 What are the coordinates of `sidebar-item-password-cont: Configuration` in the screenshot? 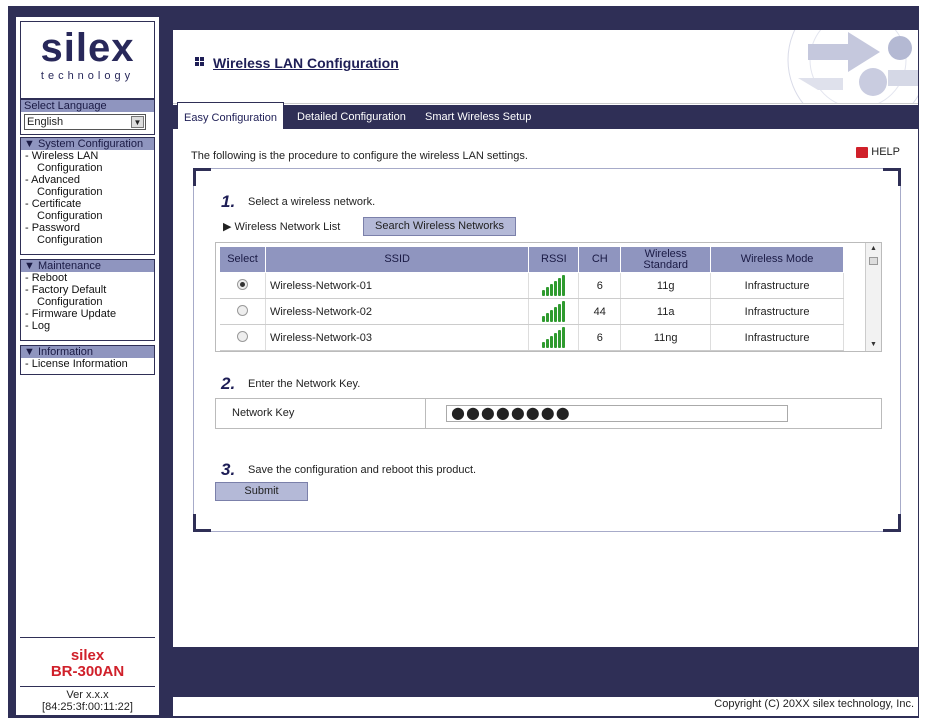 It's located at (87, 240).